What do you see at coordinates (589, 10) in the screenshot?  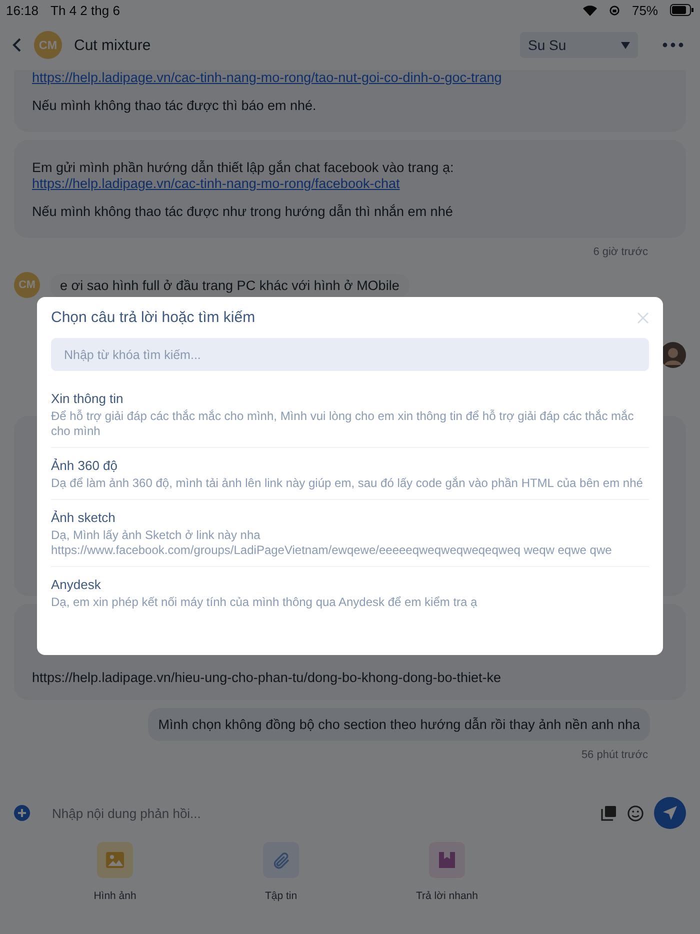 I see `wifi-icon` at bounding box center [589, 10].